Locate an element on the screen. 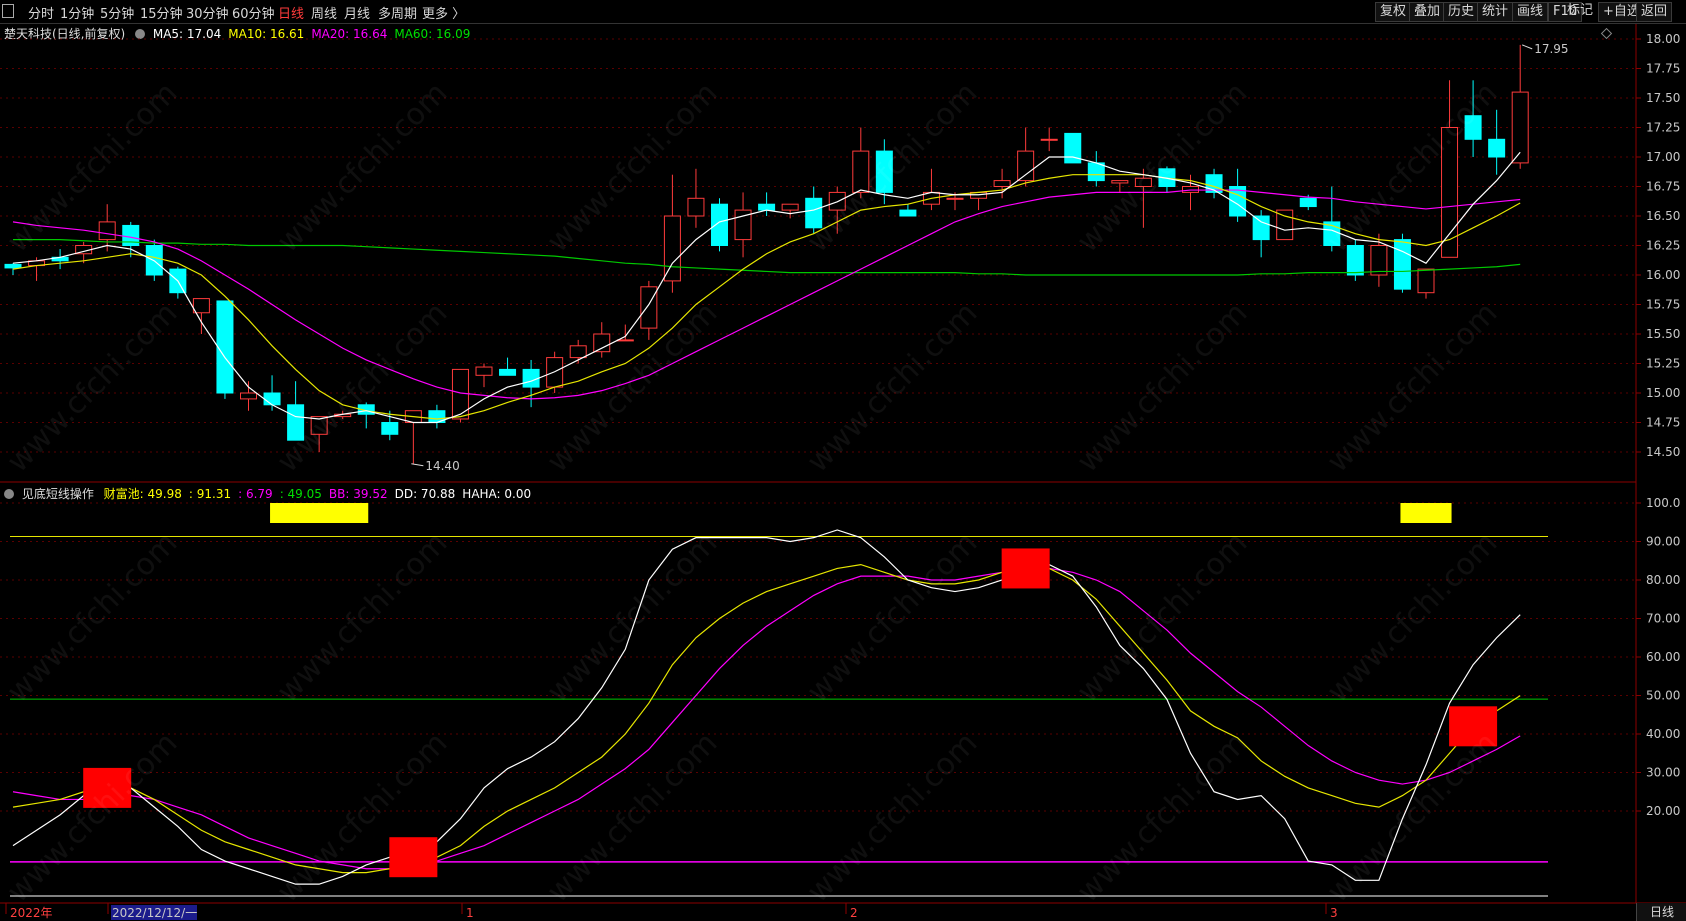  osc-tick-label: 40.00 is located at coordinates (1663, 734).